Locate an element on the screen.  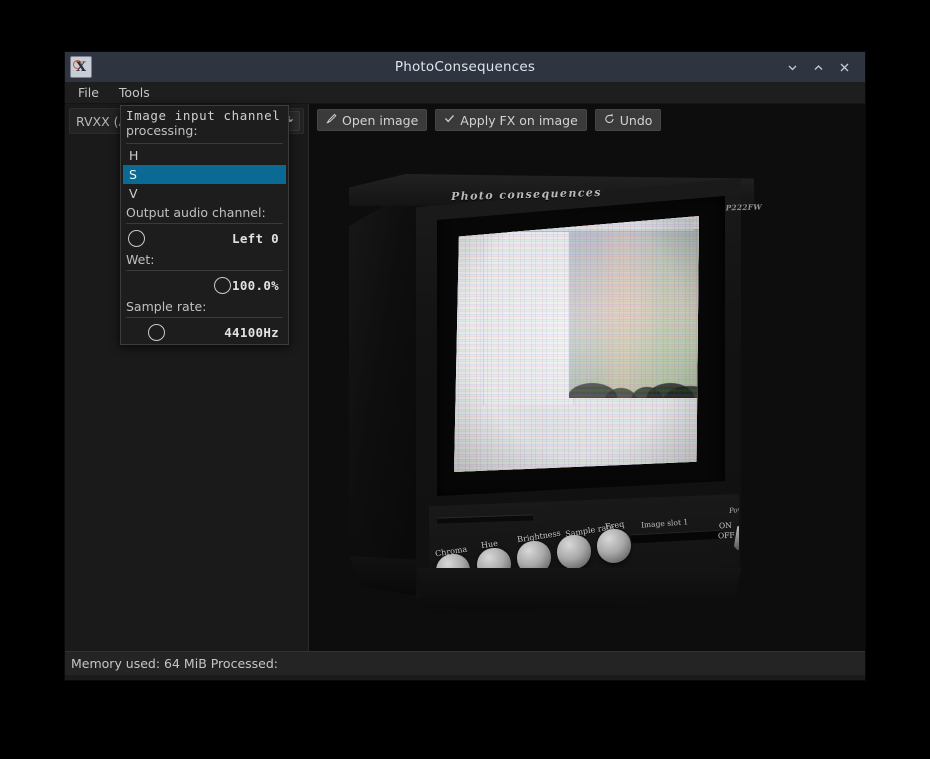
minimize-button is located at coordinates (792, 67).